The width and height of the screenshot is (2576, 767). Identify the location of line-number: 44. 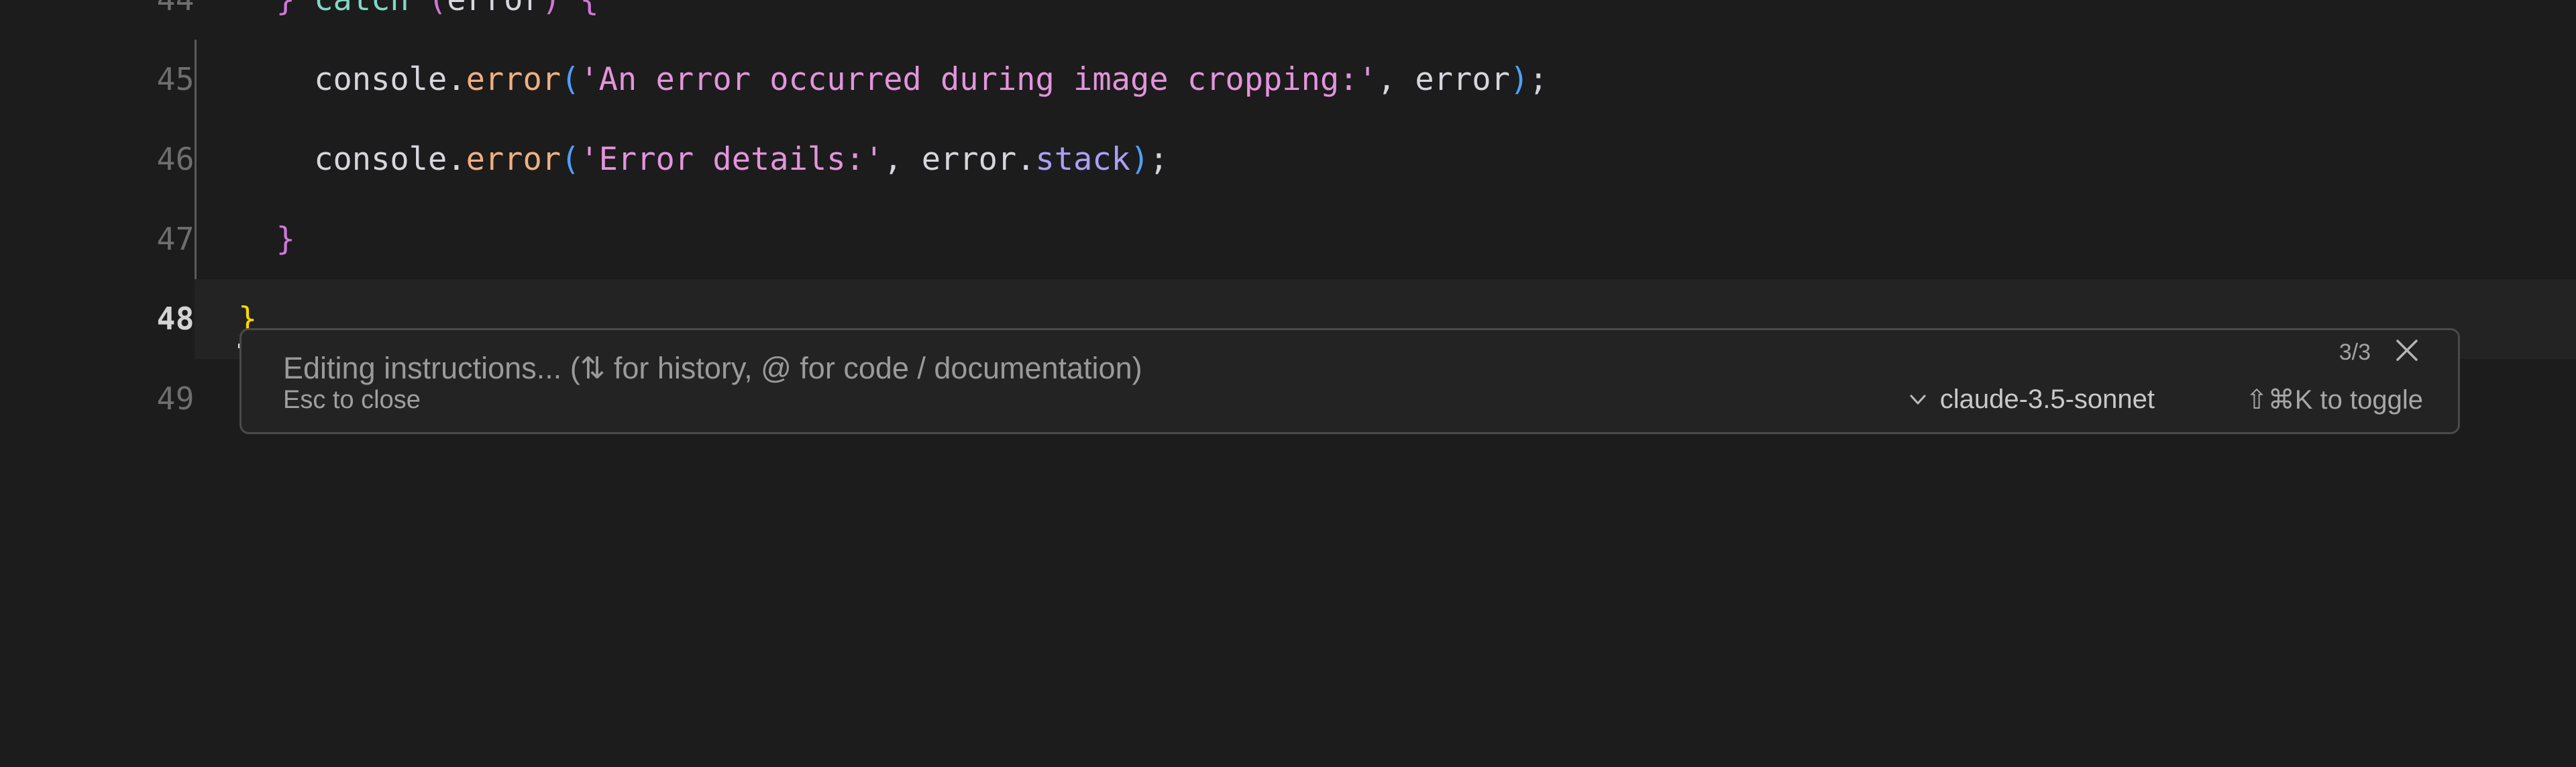
(97, 20).